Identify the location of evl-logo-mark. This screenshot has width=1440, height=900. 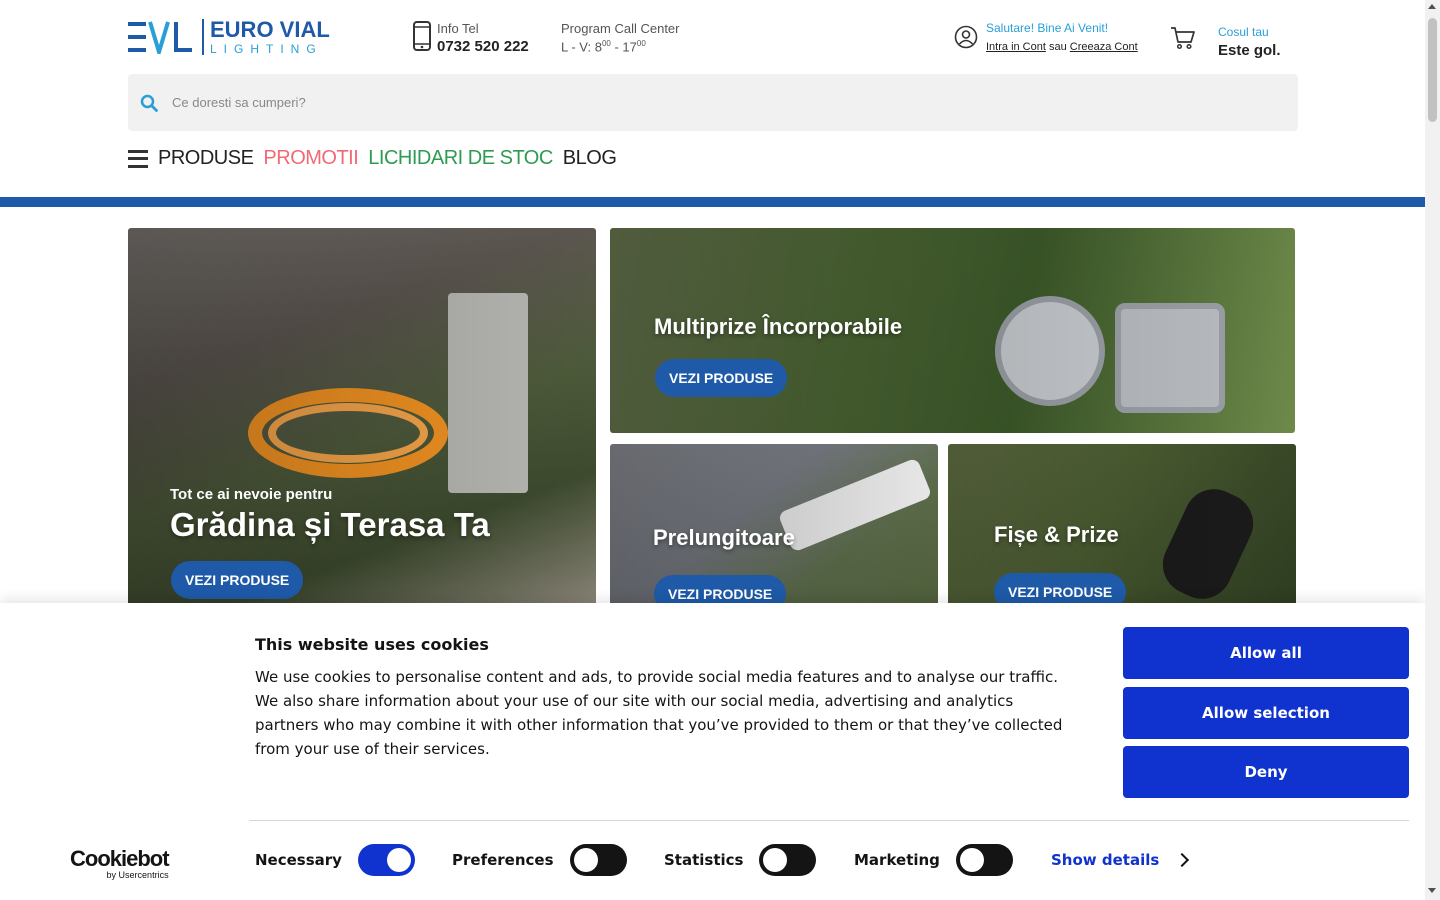
(161, 37).